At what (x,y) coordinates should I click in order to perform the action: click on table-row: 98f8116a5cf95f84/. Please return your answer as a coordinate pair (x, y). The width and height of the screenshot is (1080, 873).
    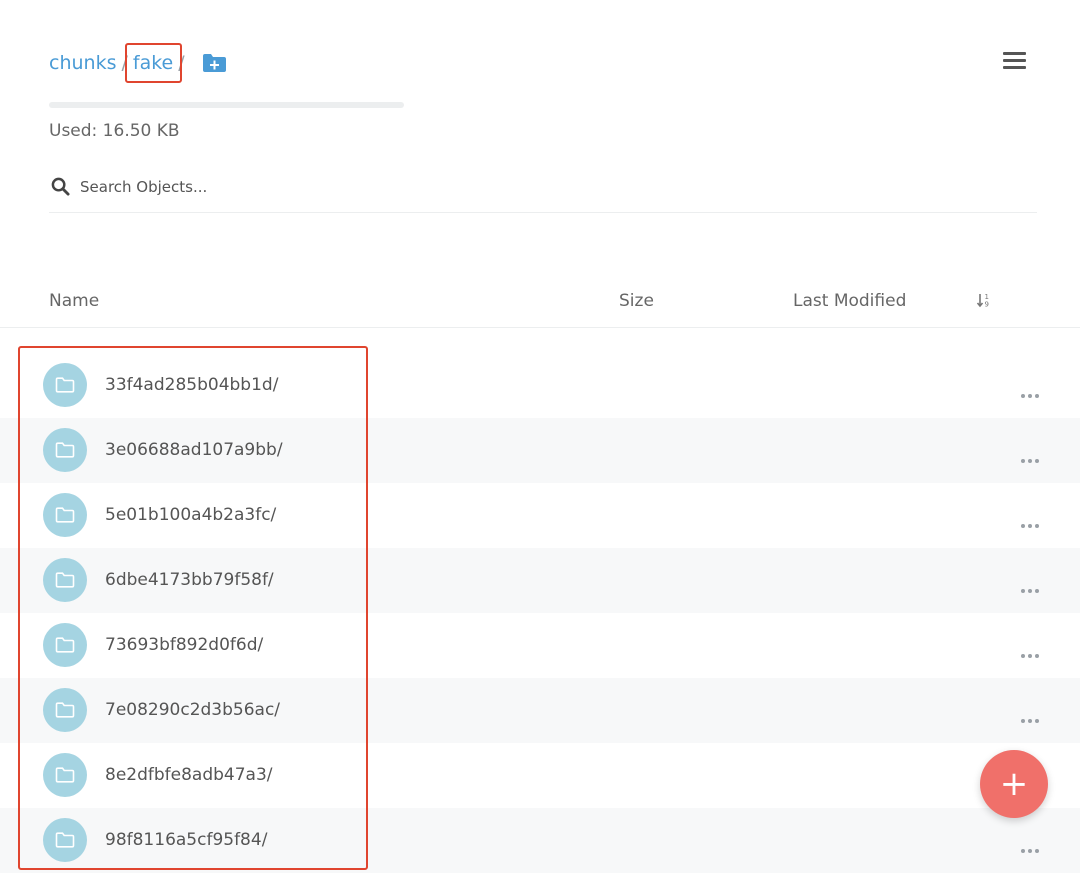
    Looking at the image, I should click on (540, 840).